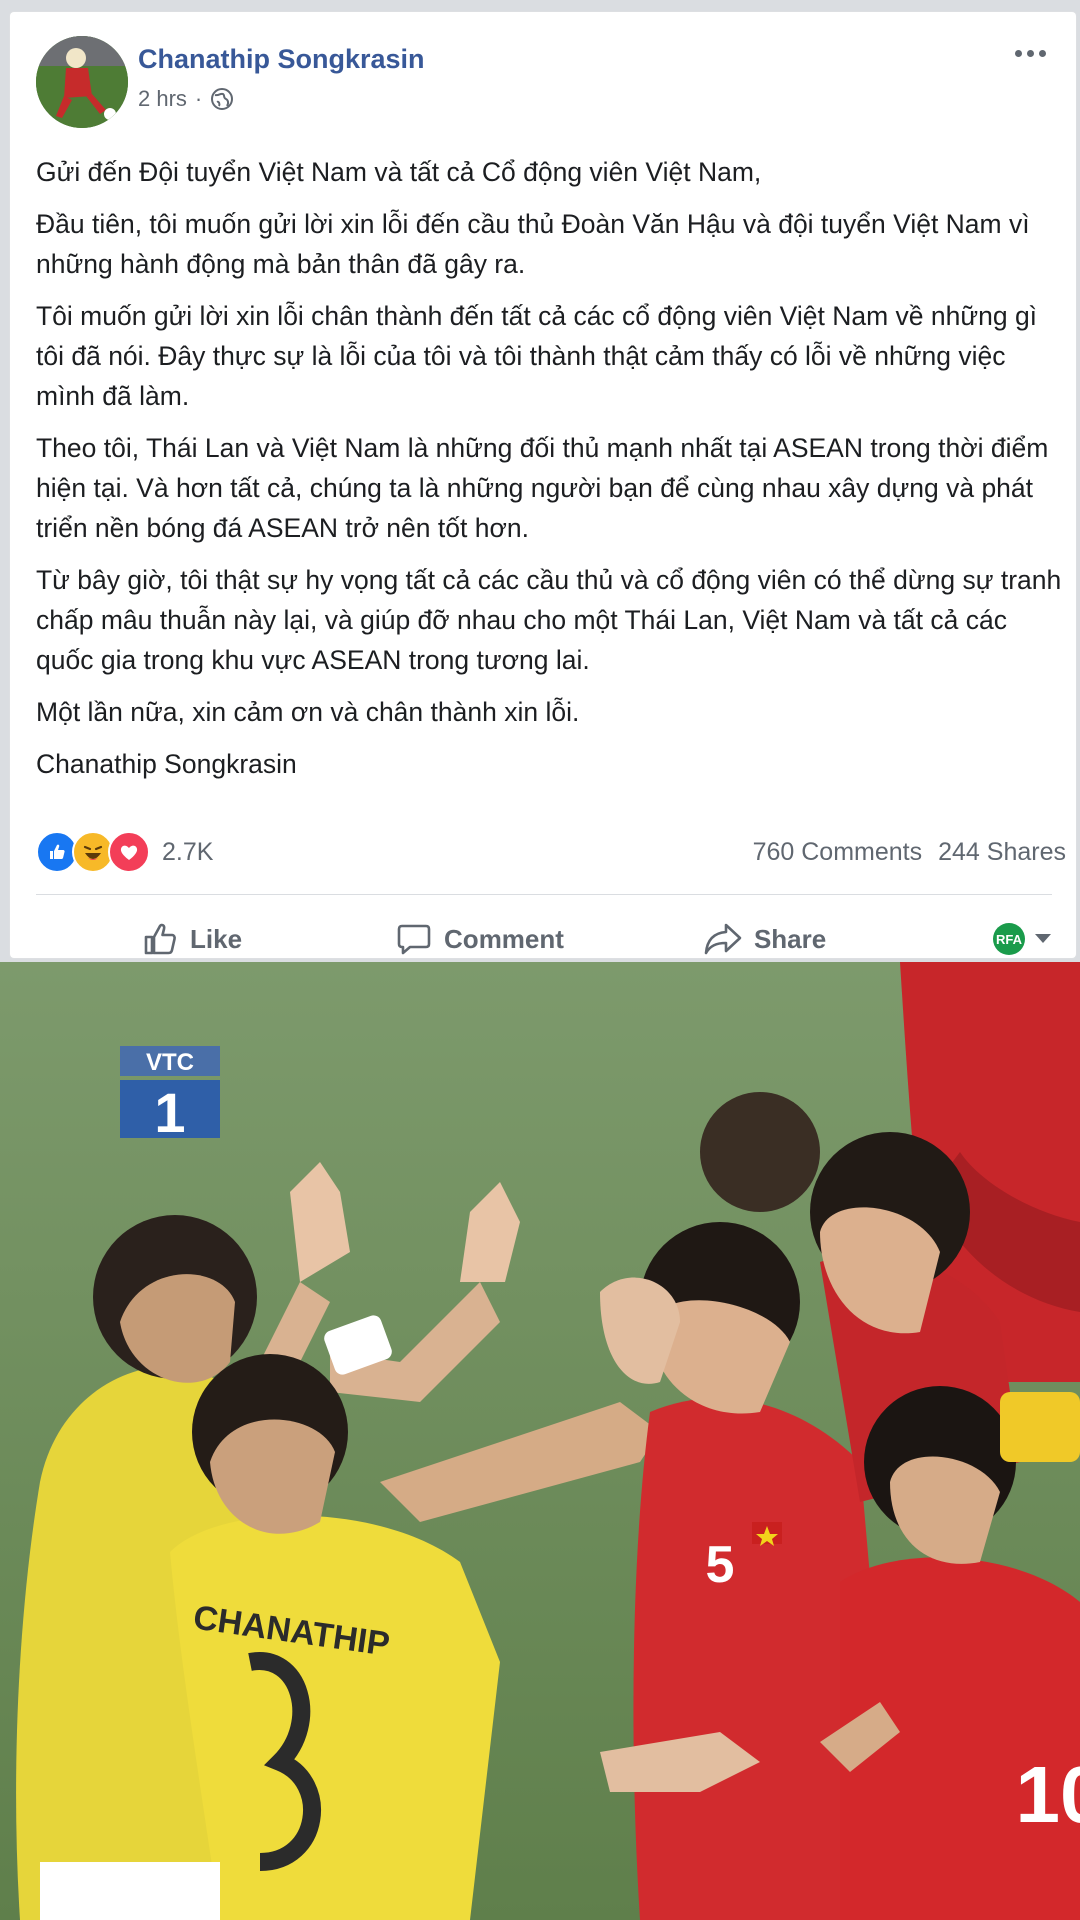 The image size is (1080, 1920). What do you see at coordinates (720, 1565) in the screenshot?
I see `jersey-number-red: 5` at bounding box center [720, 1565].